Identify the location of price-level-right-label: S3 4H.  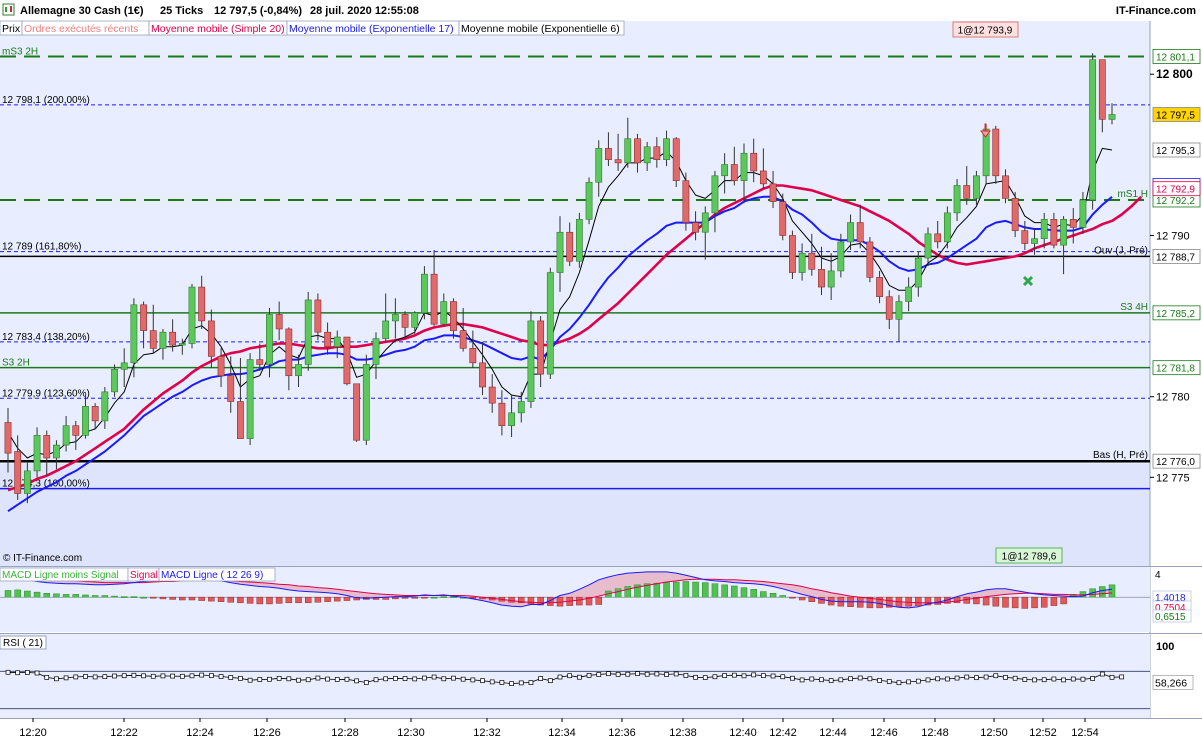
(1134, 307).